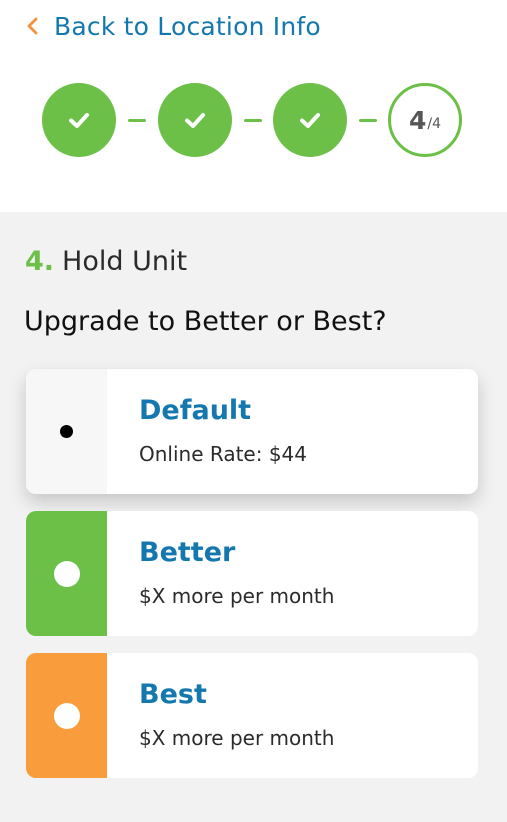  Describe the element at coordinates (252, 715) in the screenshot. I see `option-best: Best $X more per month` at that location.